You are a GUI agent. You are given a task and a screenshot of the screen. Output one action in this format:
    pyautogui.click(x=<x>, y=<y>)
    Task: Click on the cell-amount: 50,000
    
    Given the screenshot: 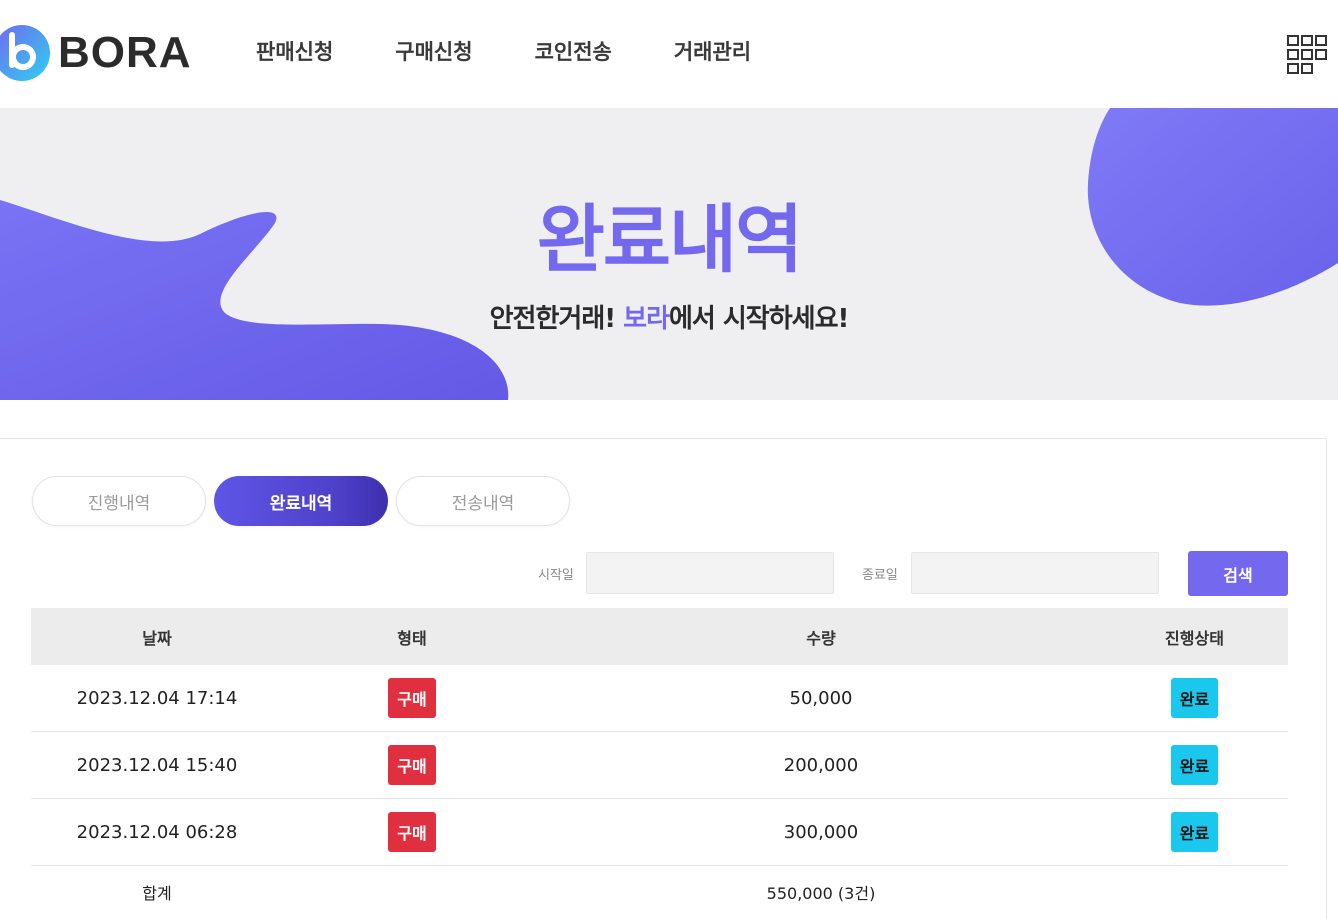 What is the action you would take?
    pyautogui.click(x=821, y=698)
    